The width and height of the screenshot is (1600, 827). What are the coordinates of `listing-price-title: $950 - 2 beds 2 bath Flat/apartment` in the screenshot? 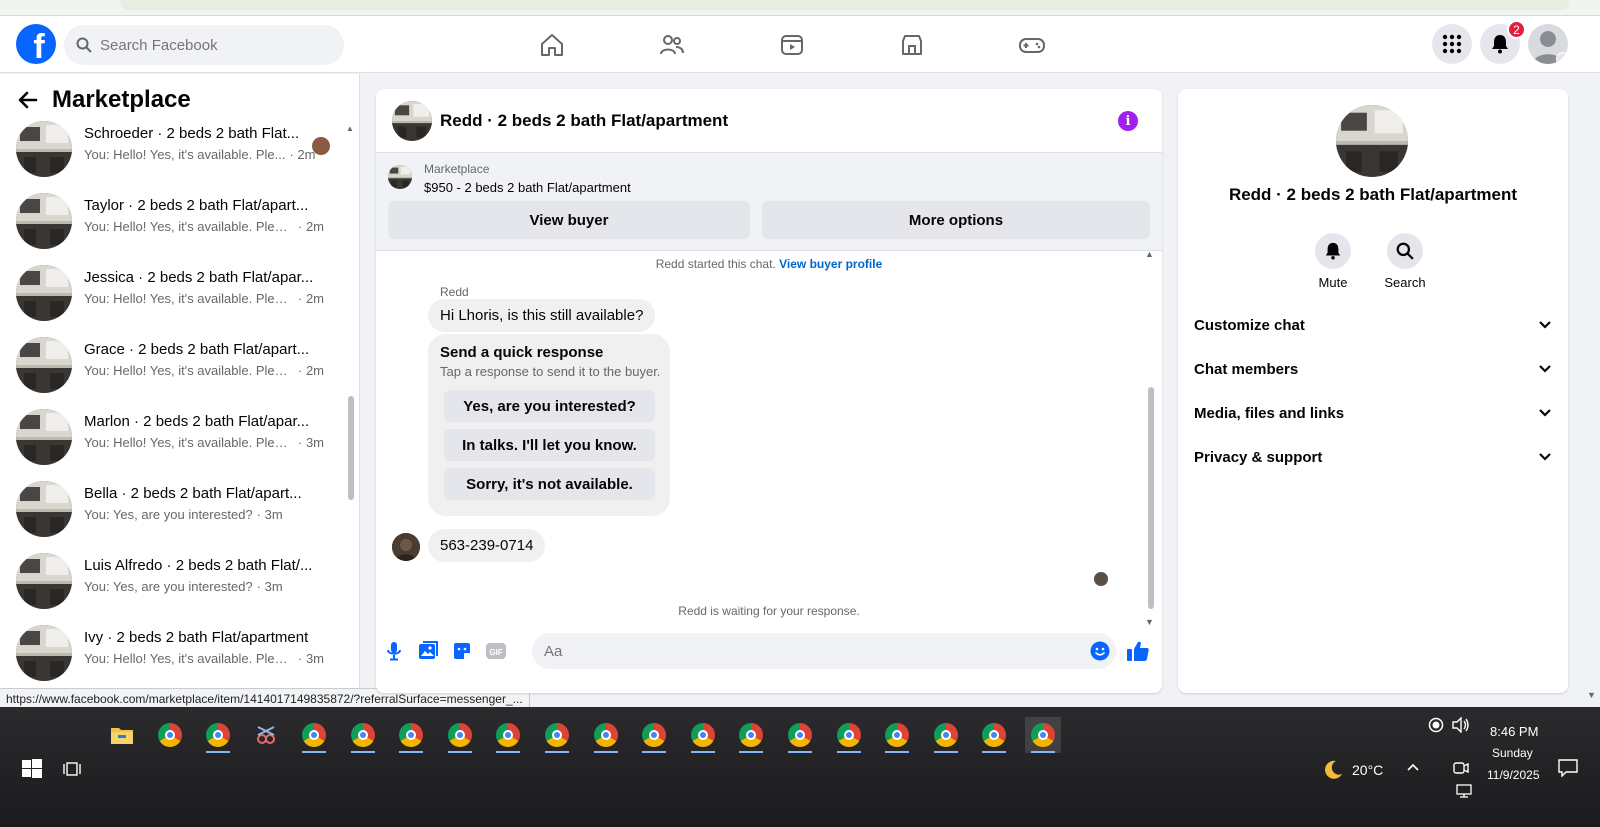 It's located at (527, 187).